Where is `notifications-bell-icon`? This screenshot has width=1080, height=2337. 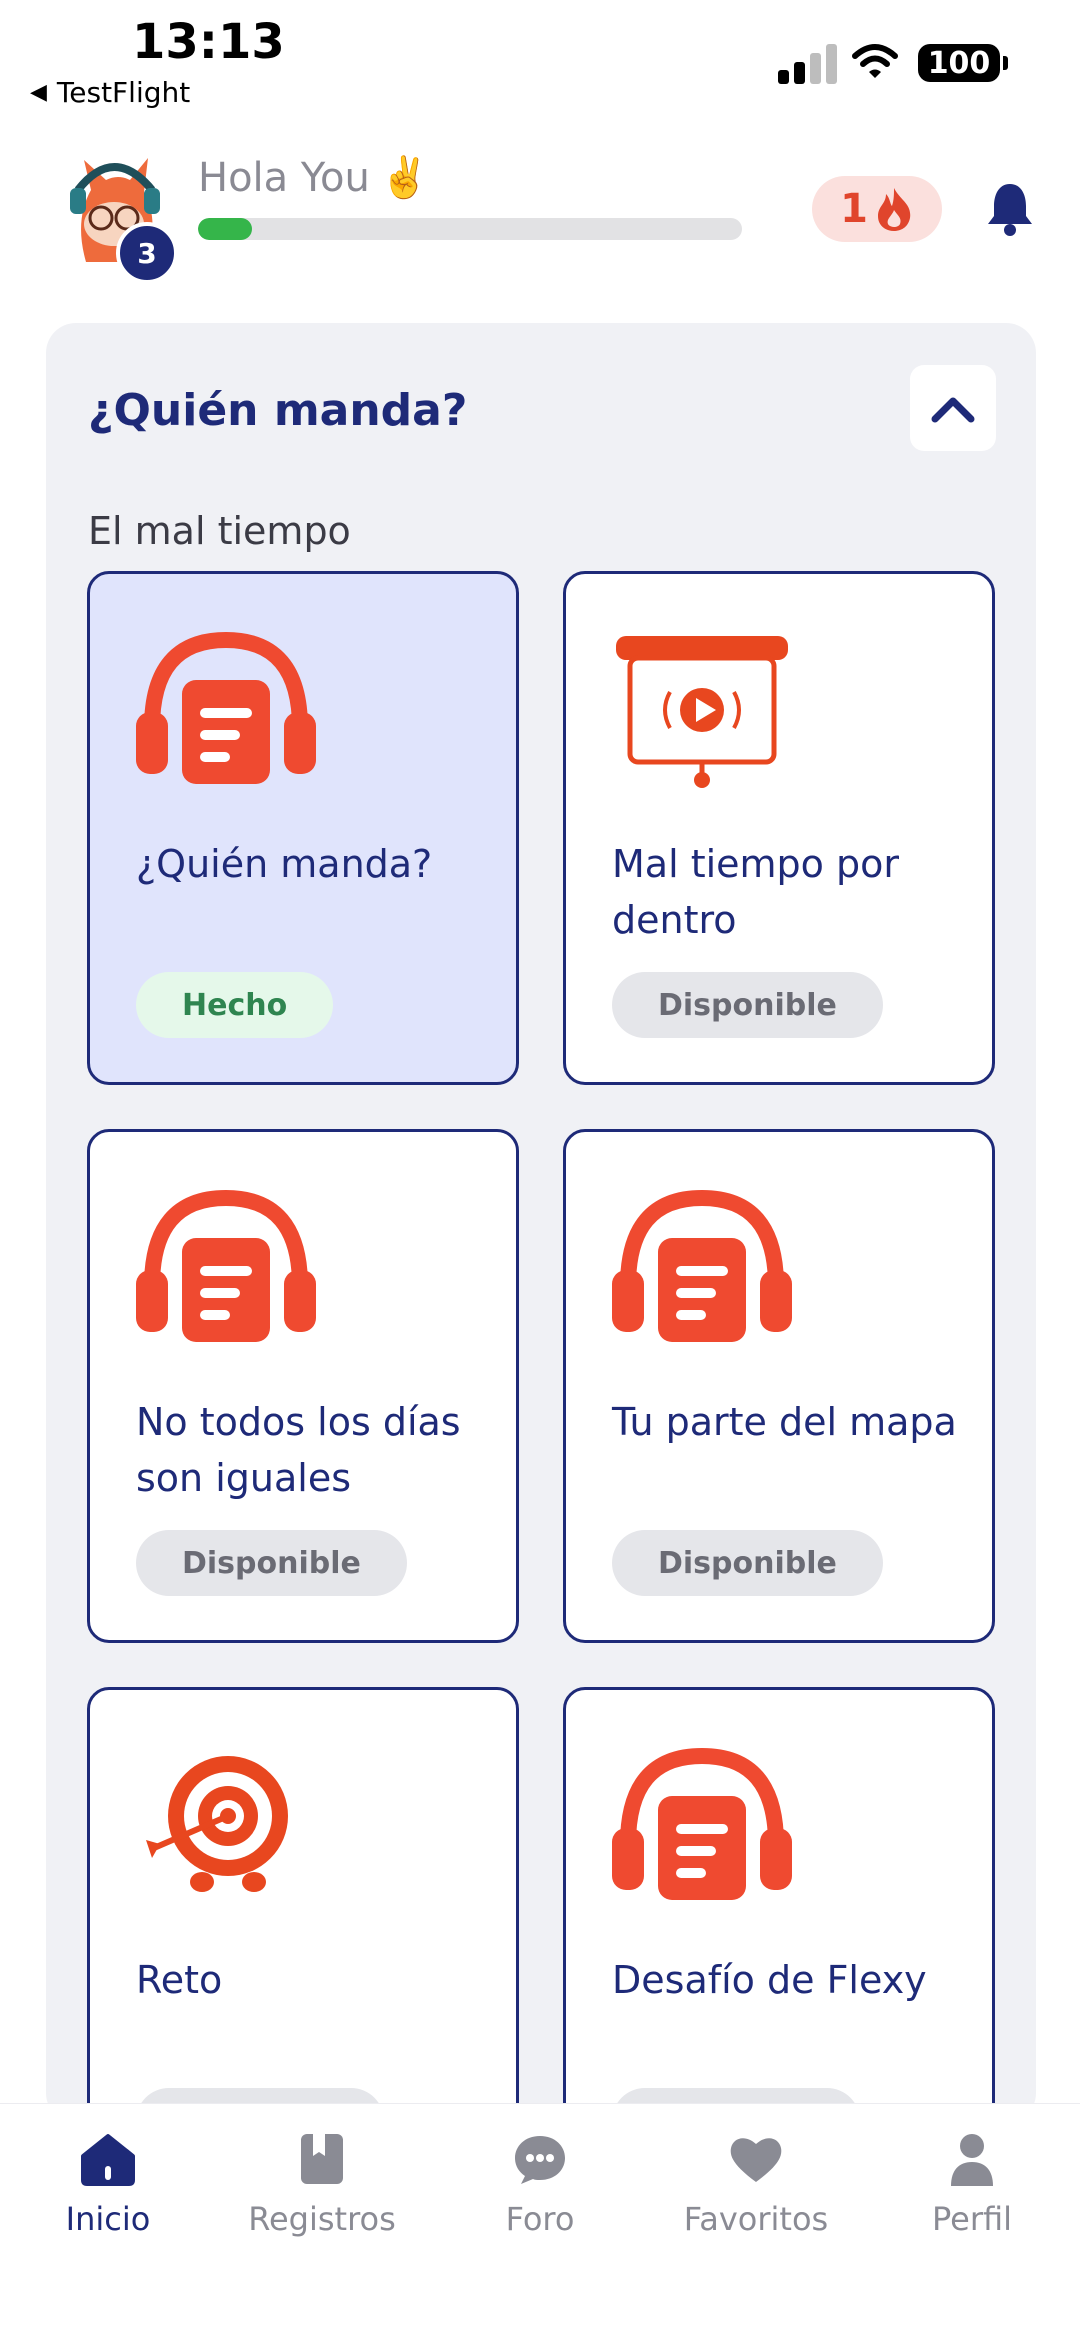 notifications-bell-icon is located at coordinates (1010, 208).